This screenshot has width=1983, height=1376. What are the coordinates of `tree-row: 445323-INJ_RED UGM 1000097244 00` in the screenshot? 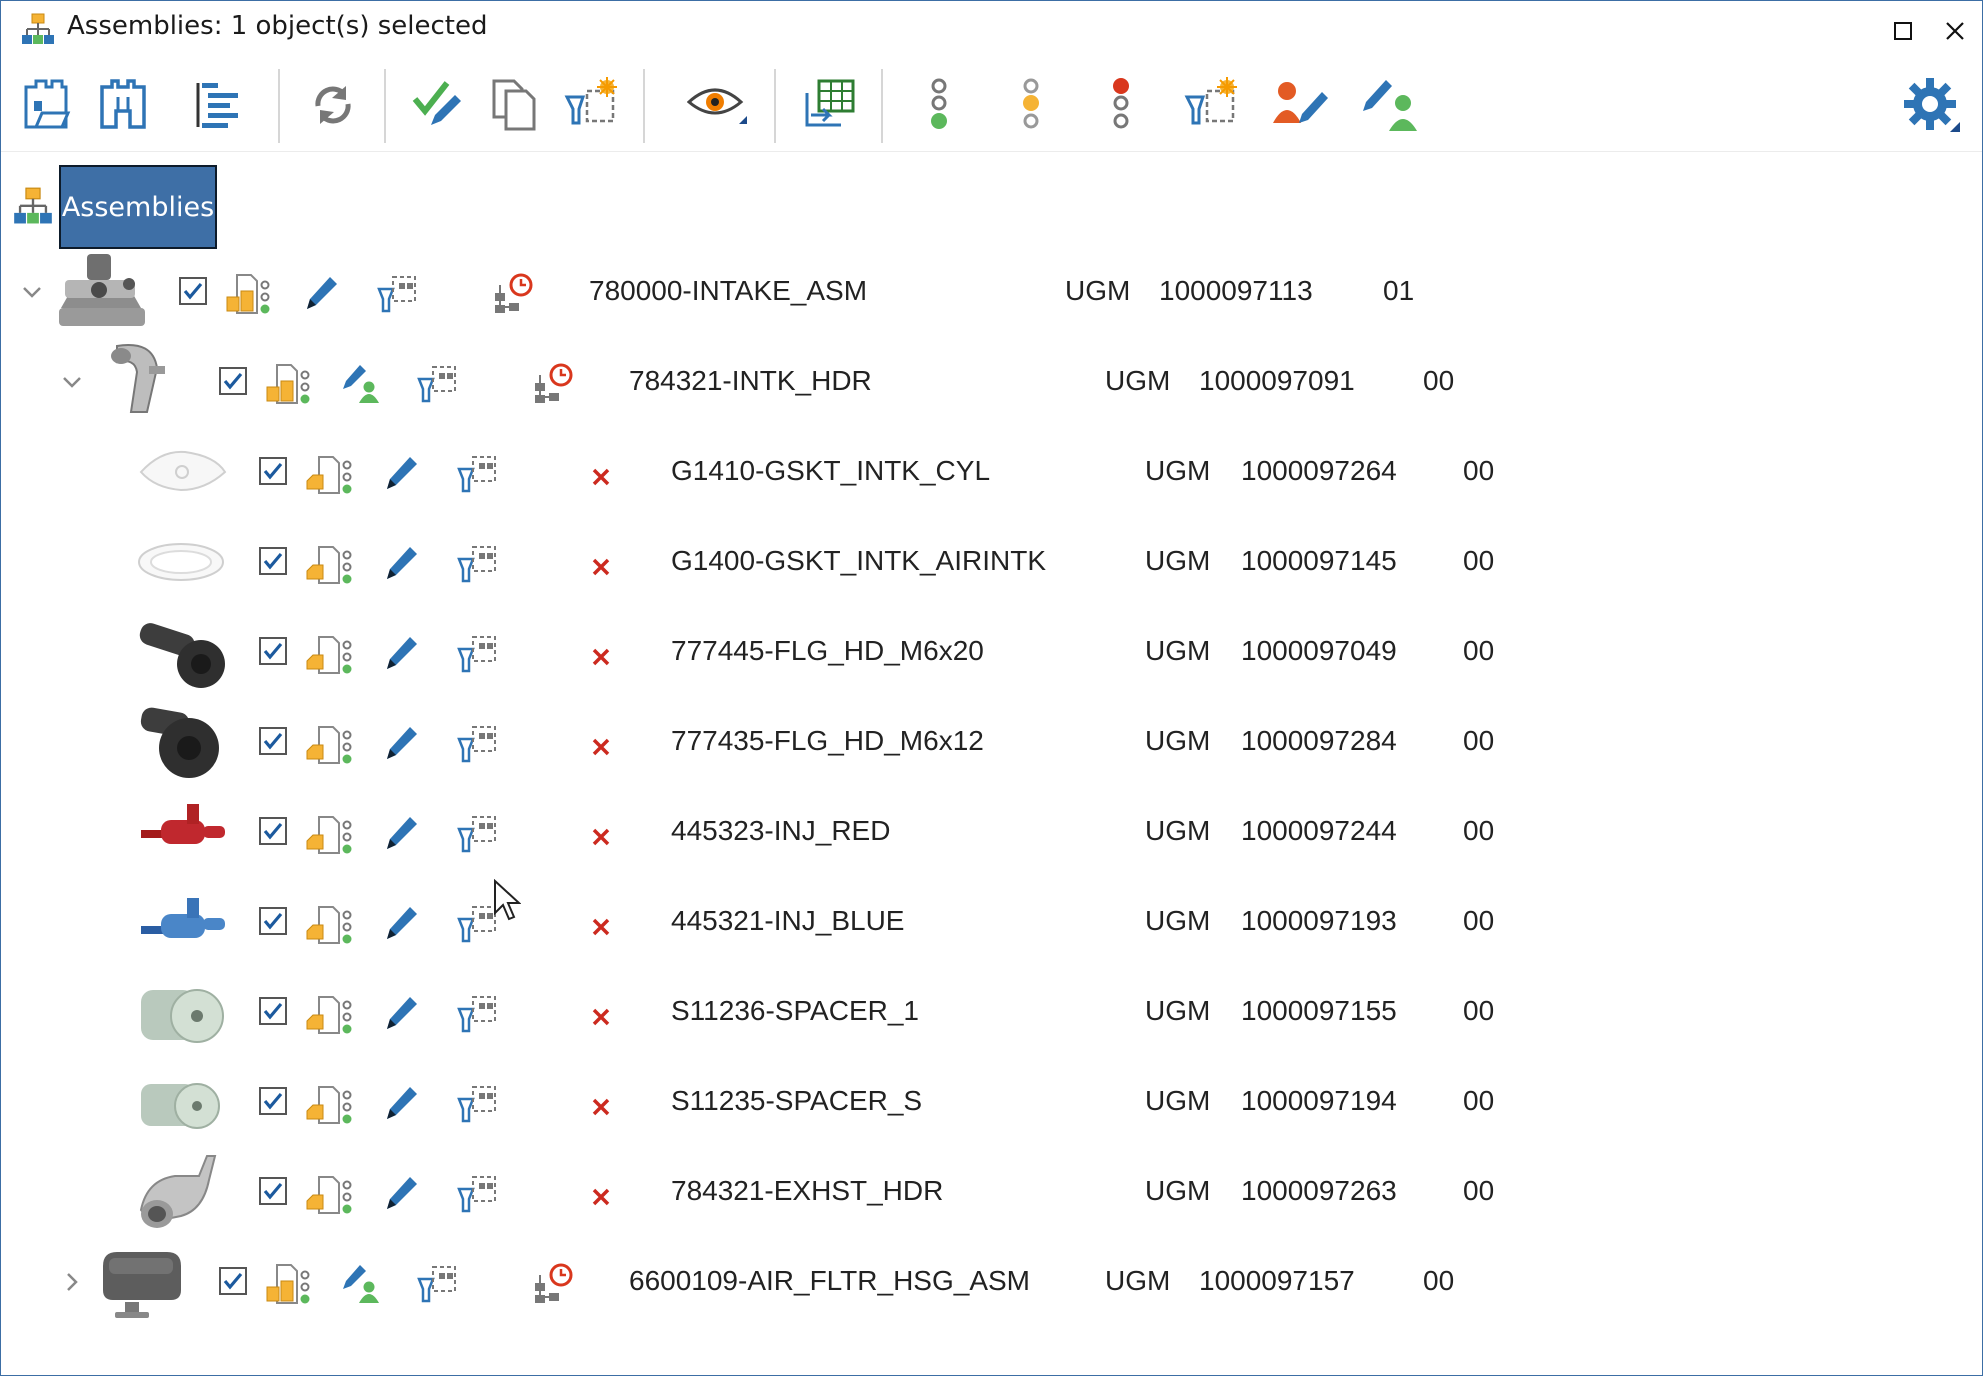 It's located at (991, 832).